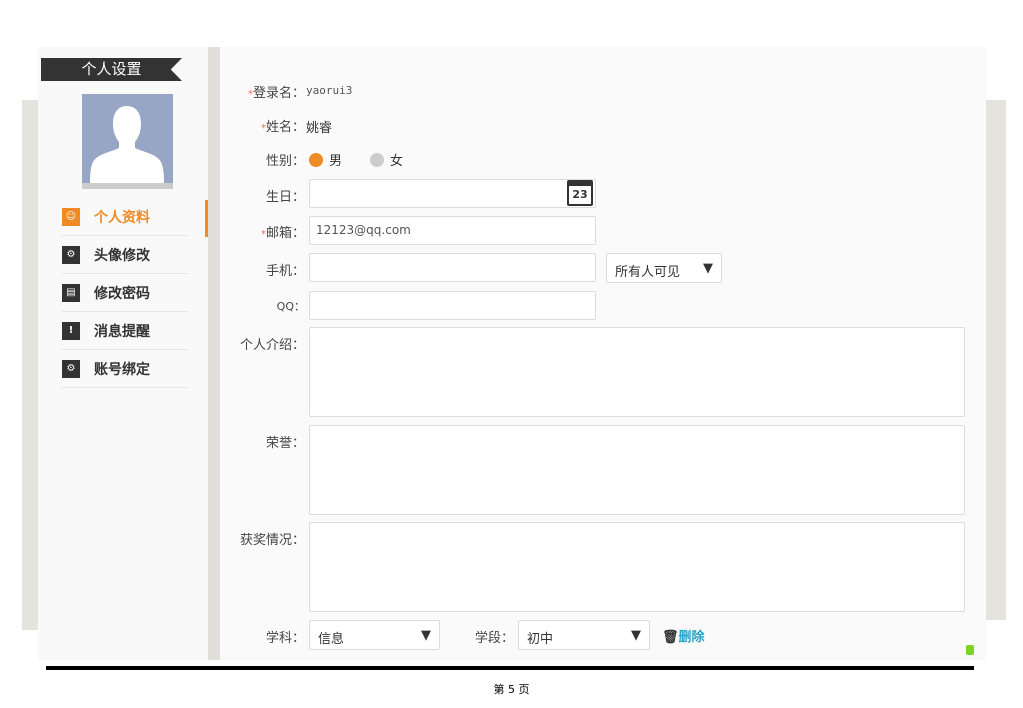 The width and height of the screenshot is (1023, 708). Describe the element at coordinates (540, 639) in the screenshot. I see `stage-value: 初中` at that location.